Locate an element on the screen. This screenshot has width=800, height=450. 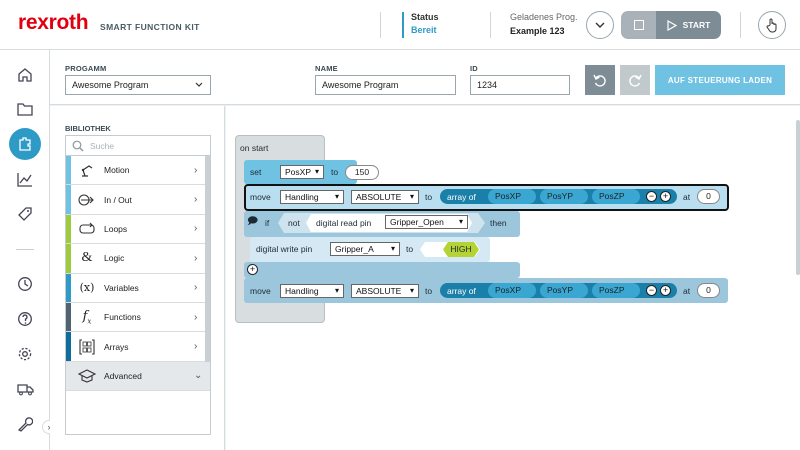
undo-button is located at coordinates (600, 80).